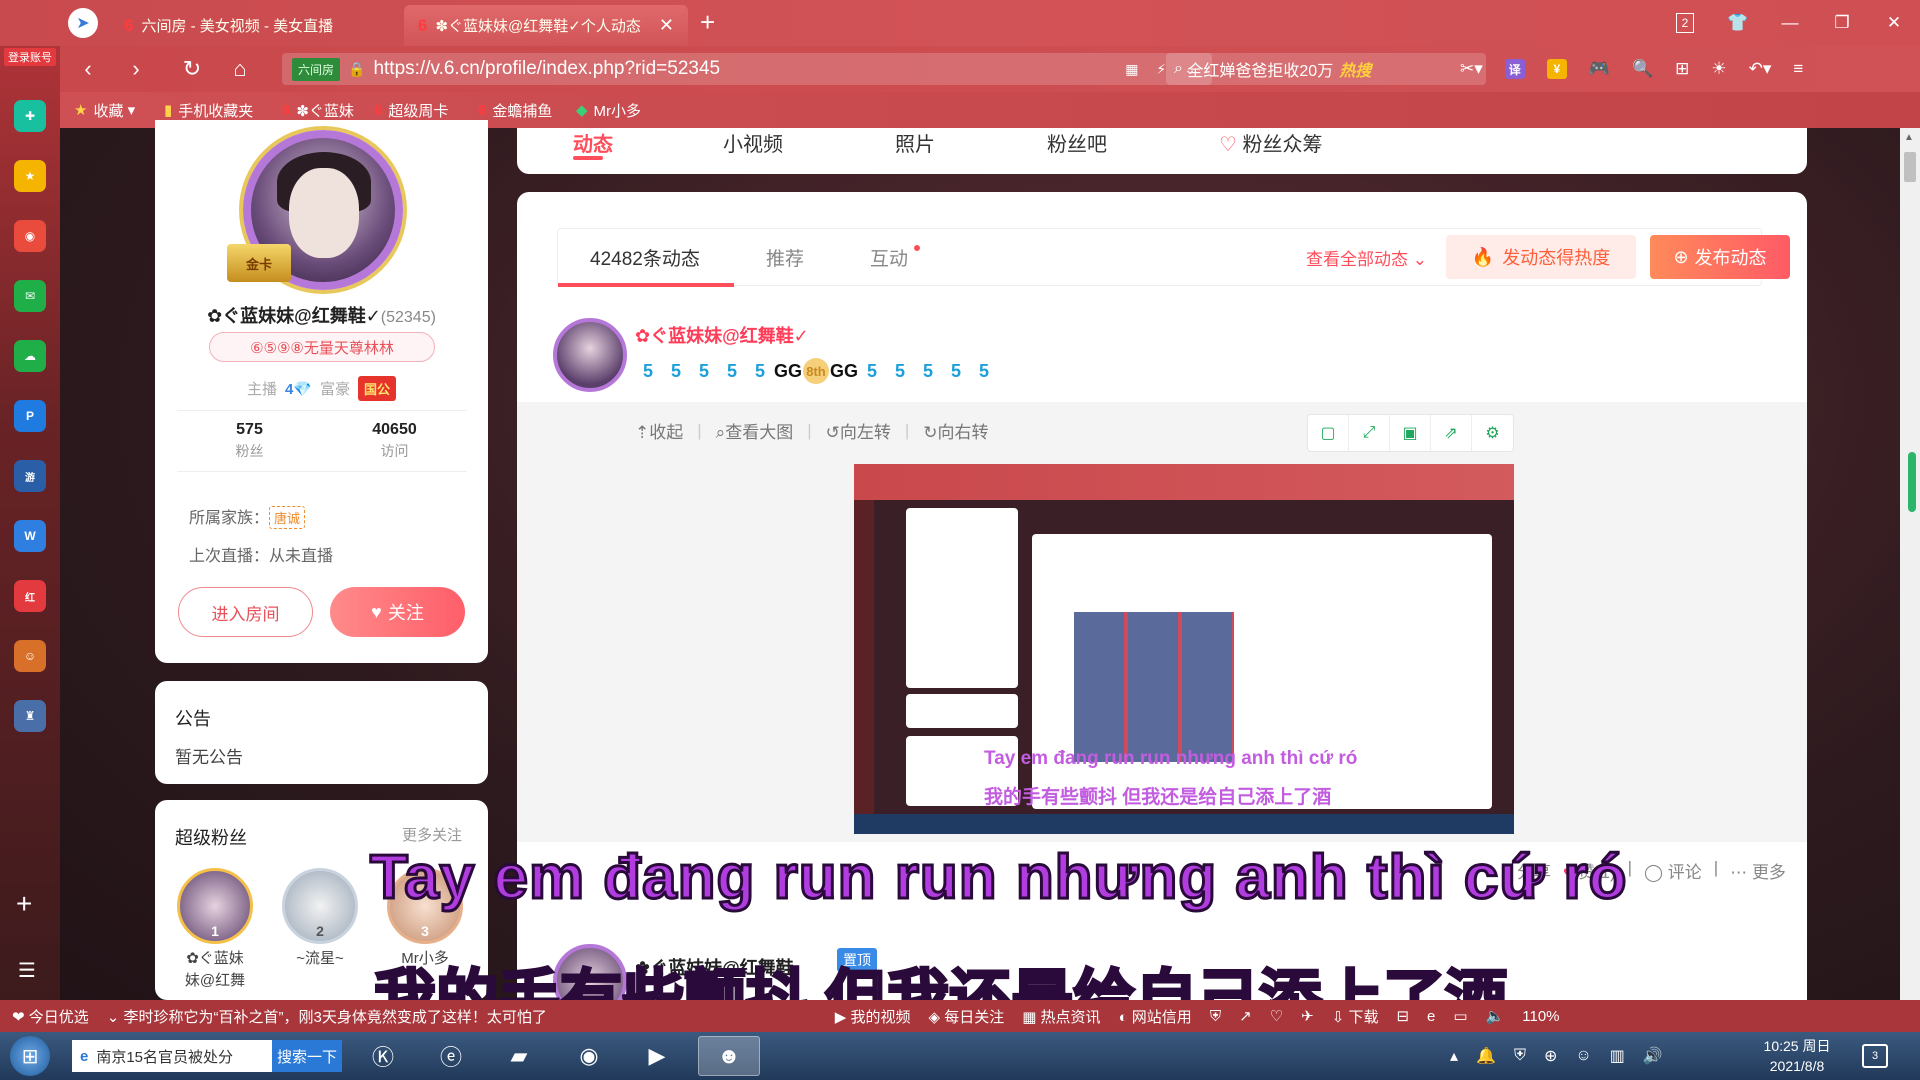  I want to click on news-ticker: ⌄ 李时珍称它为“百补之首”，刚3天身体竟然变成了这样！太可怕了, so click(332, 1016).